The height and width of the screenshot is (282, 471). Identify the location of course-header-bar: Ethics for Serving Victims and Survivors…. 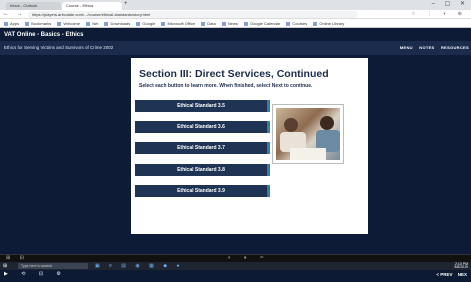
(235, 48).